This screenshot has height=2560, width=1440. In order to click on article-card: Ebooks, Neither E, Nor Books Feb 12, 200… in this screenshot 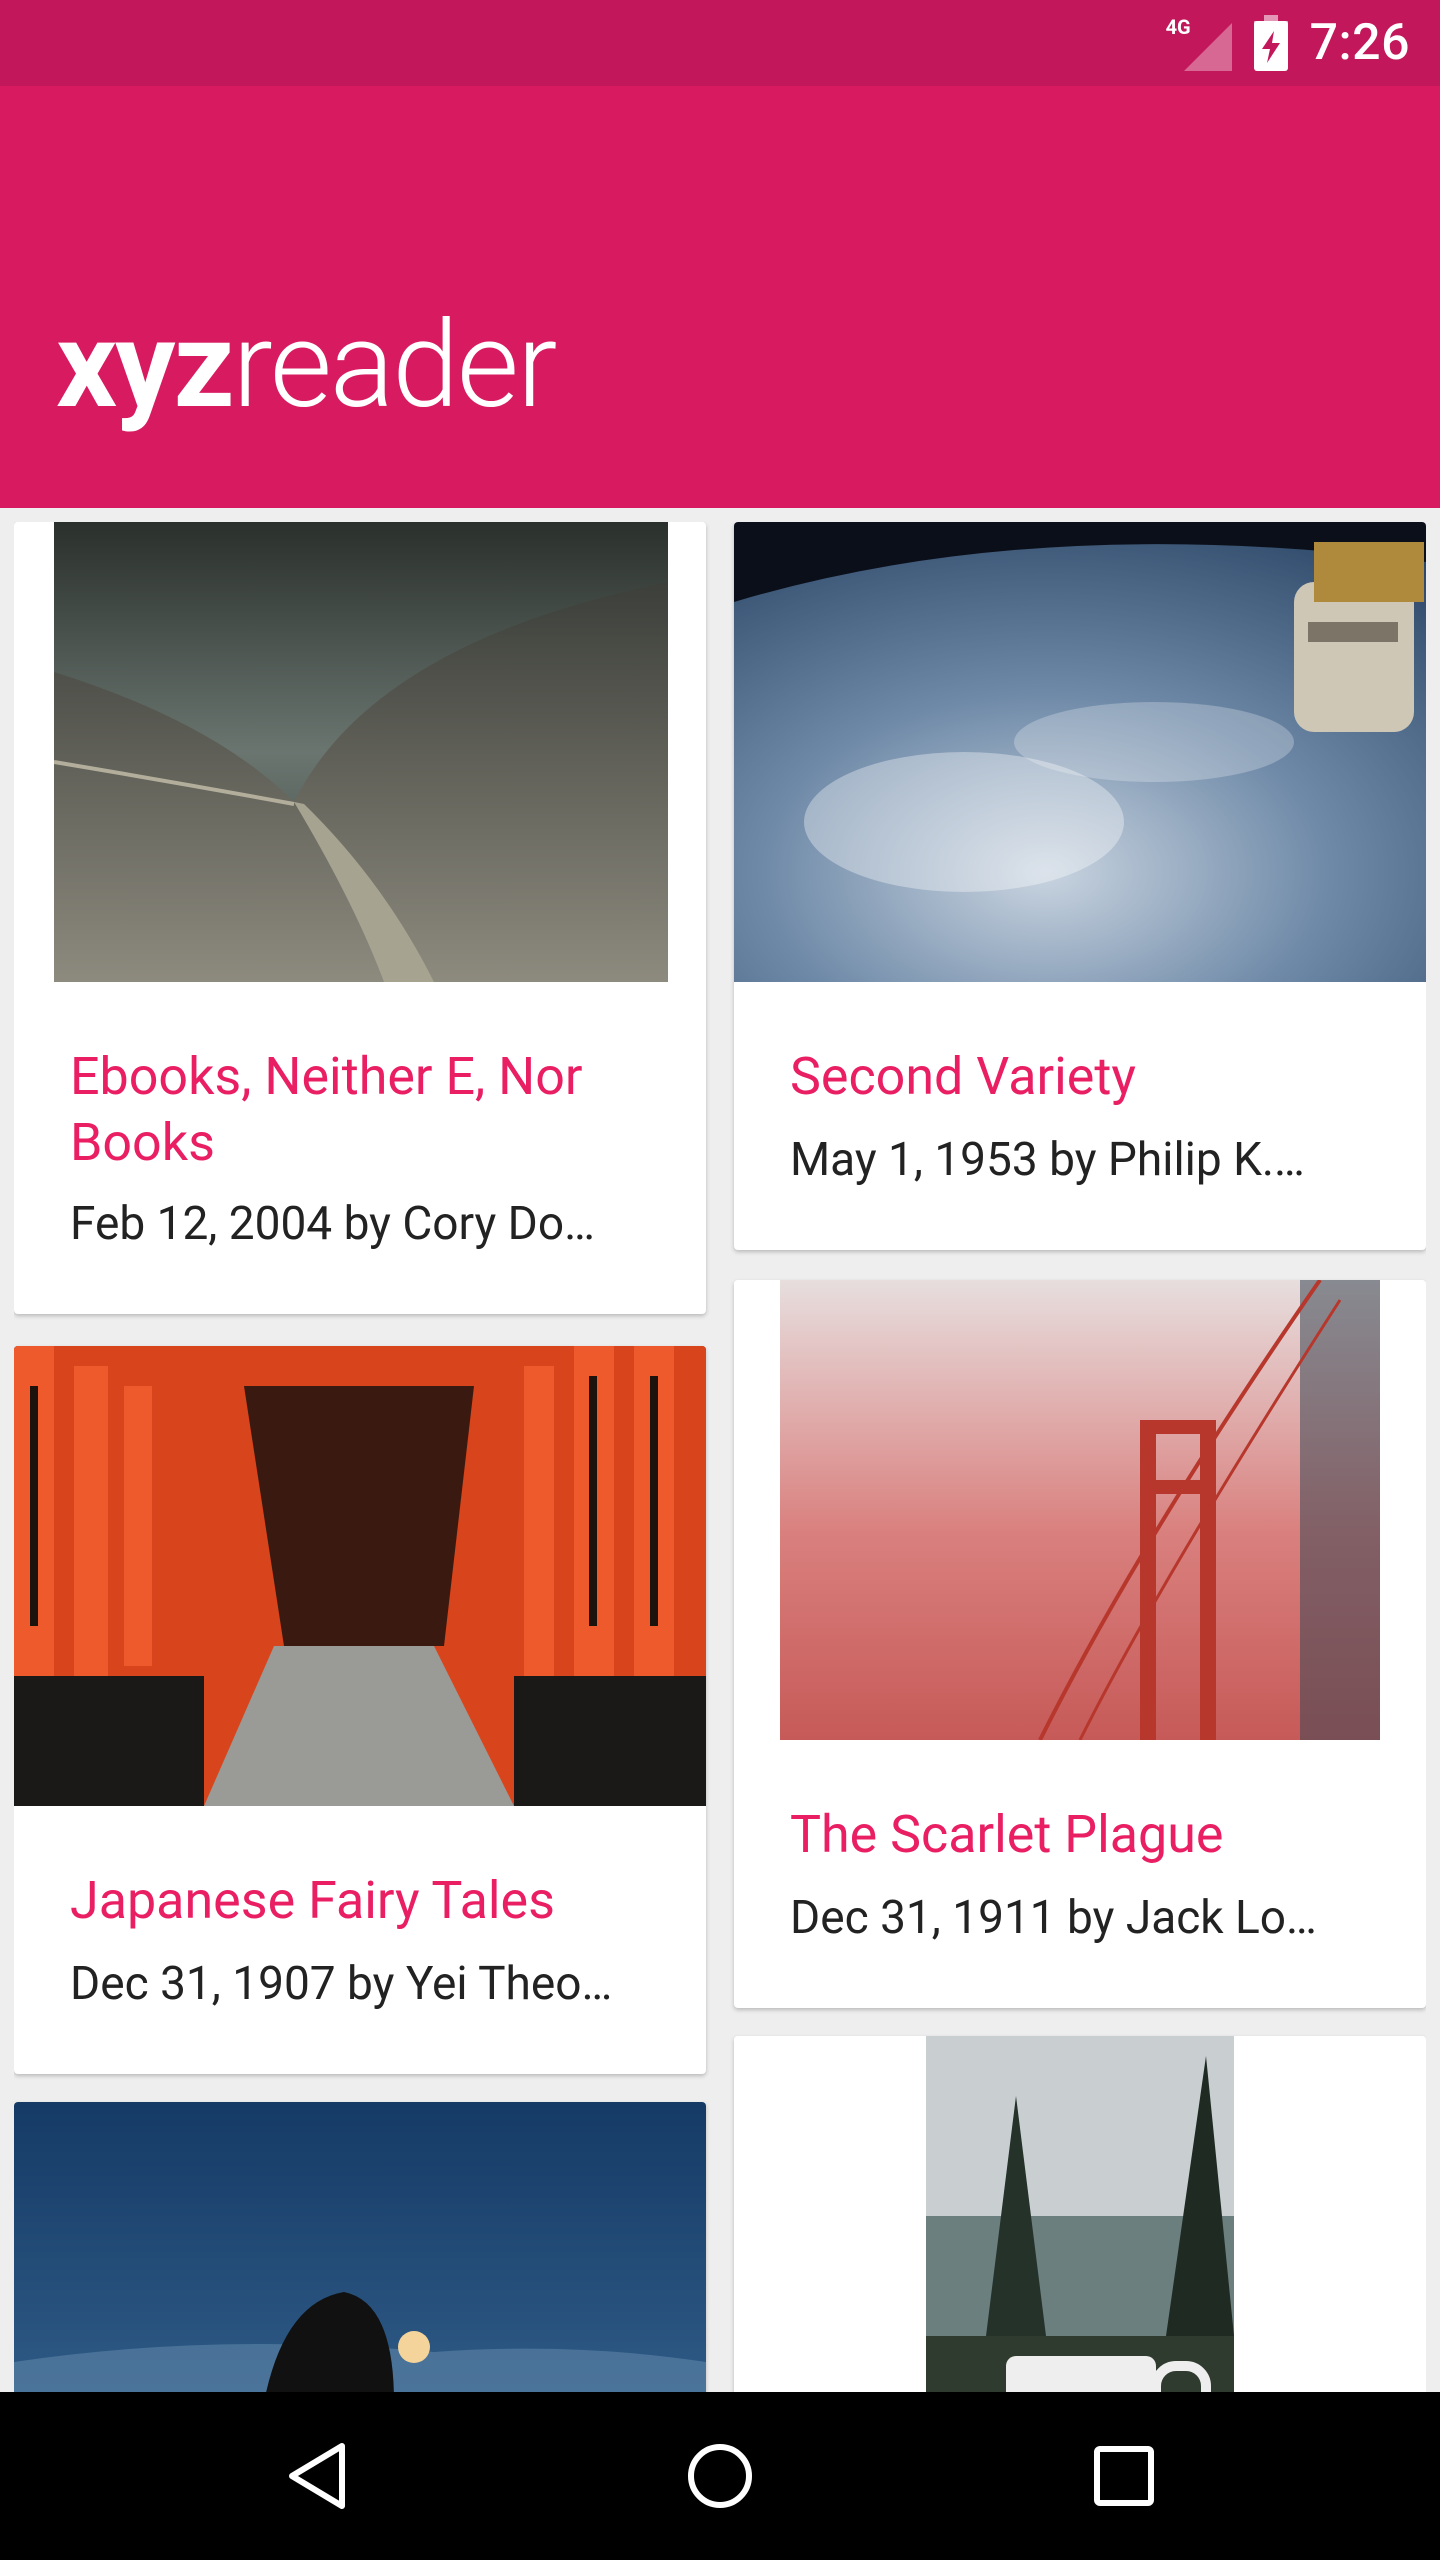, I will do `click(360, 918)`.